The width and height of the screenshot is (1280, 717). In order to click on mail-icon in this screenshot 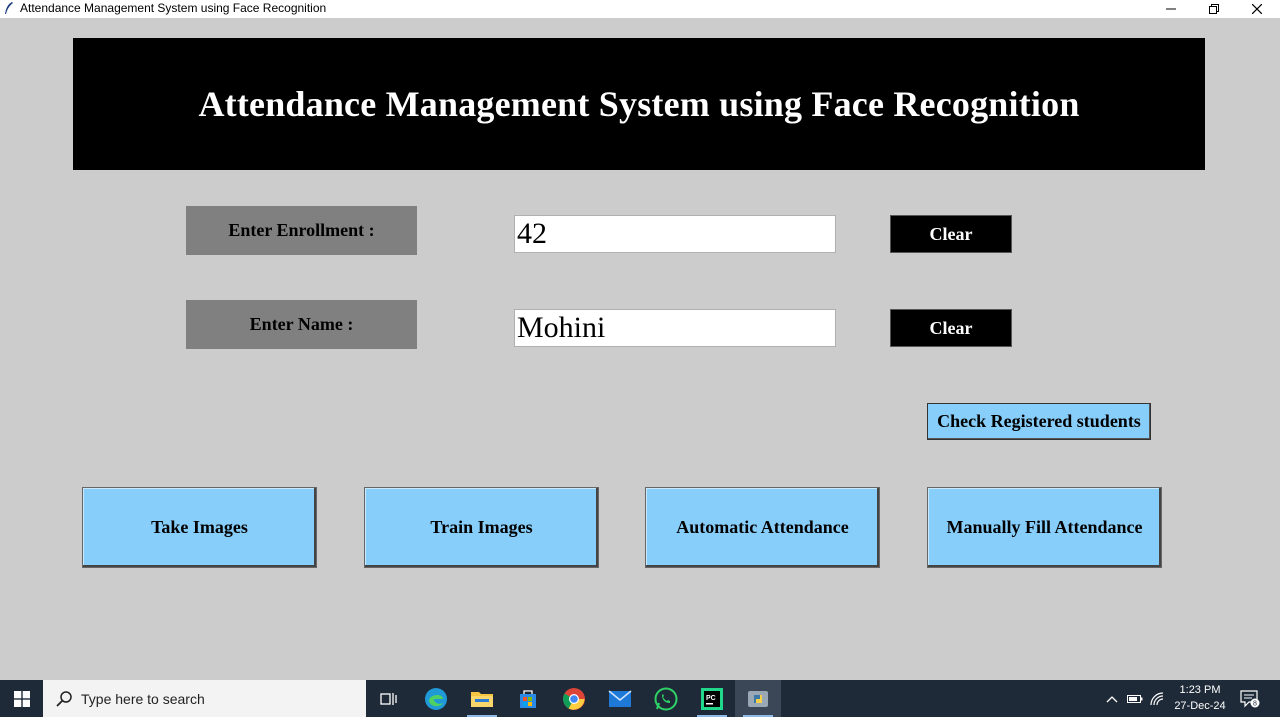, I will do `click(620, 698)`.